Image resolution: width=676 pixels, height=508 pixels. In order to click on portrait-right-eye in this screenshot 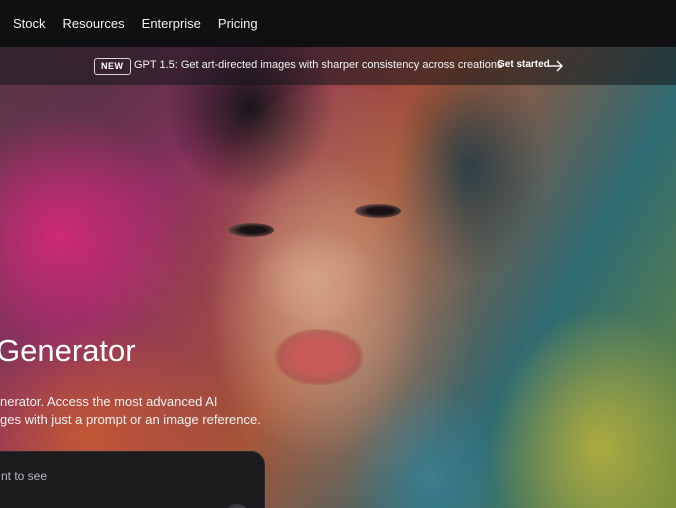, I will do `click(378, 211)`.